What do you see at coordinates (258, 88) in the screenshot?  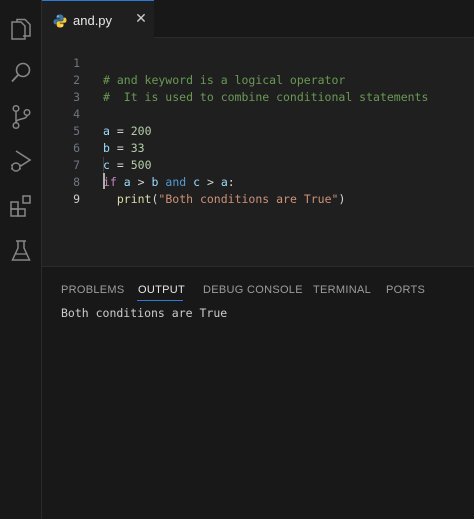 I see `code-line: 3` at bounding box center [258, 88].